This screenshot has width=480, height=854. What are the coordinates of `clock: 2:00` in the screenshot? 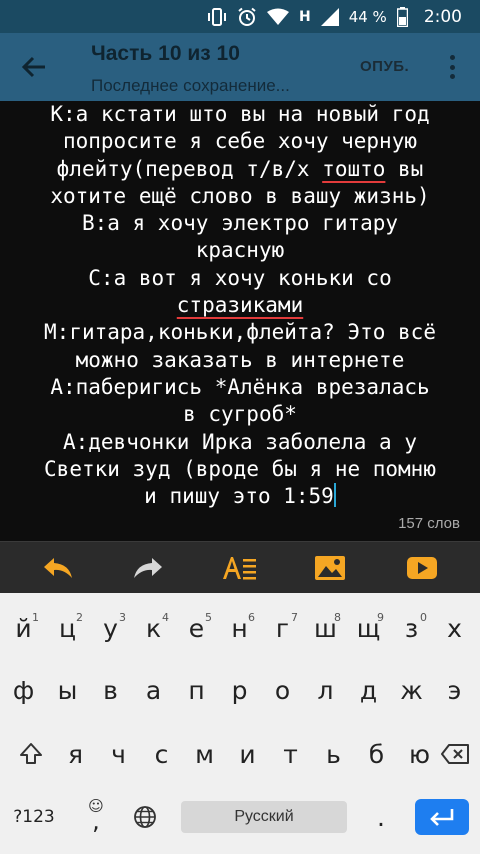 It's located at (442, 16).